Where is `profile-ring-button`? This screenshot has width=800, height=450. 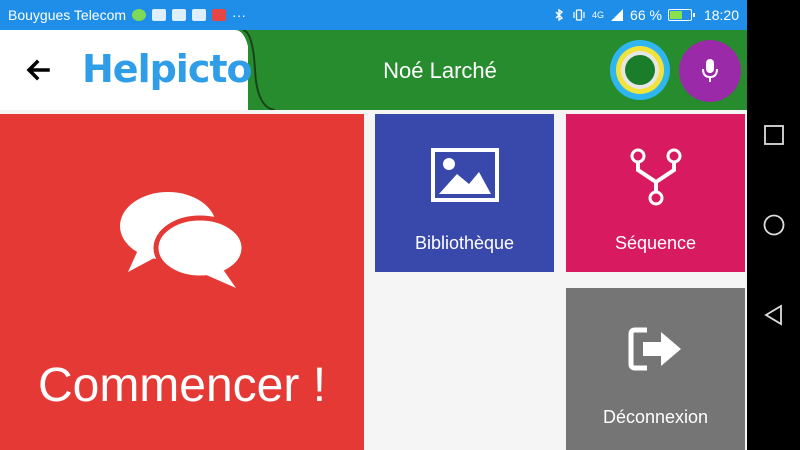
profile-ring-button is located at coordinates (640, 70).